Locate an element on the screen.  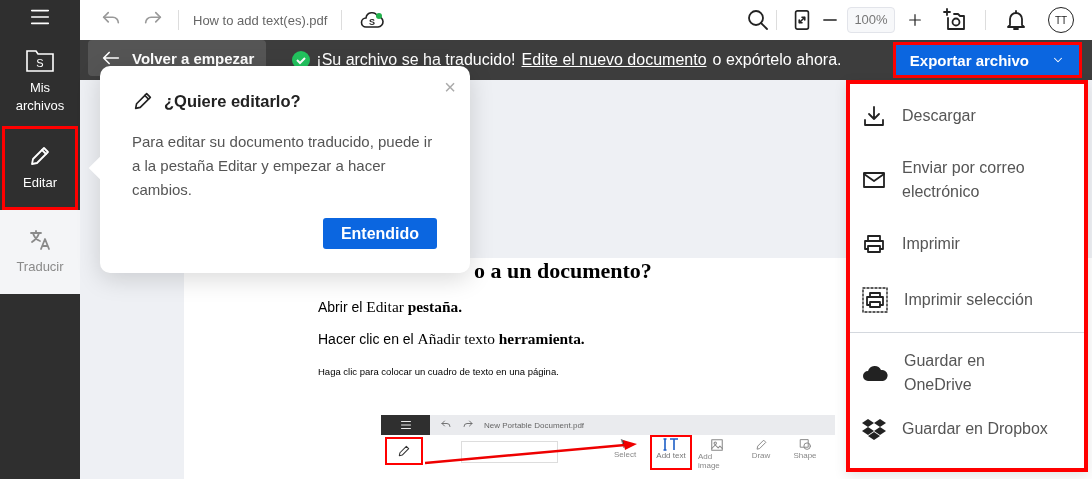
embedded-tool: Add image is located at coordinates (717, 452).